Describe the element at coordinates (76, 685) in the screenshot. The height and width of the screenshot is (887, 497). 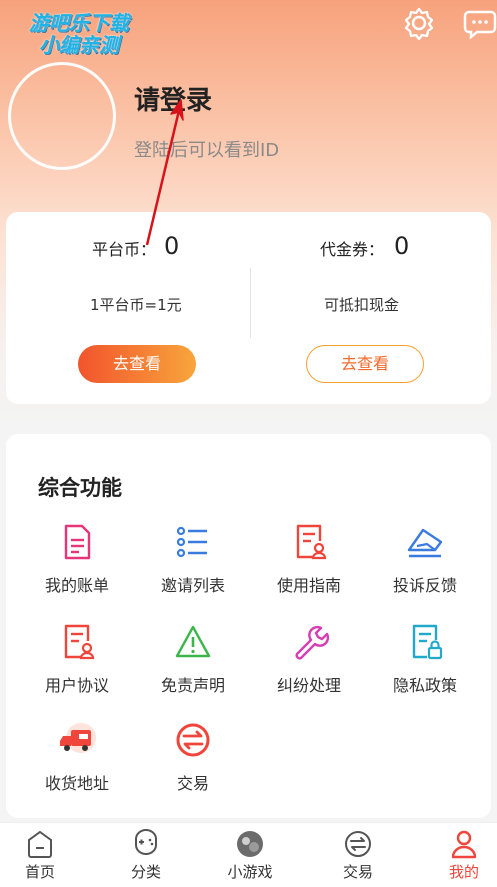
I see `feature-label: 用户协议` at that location.